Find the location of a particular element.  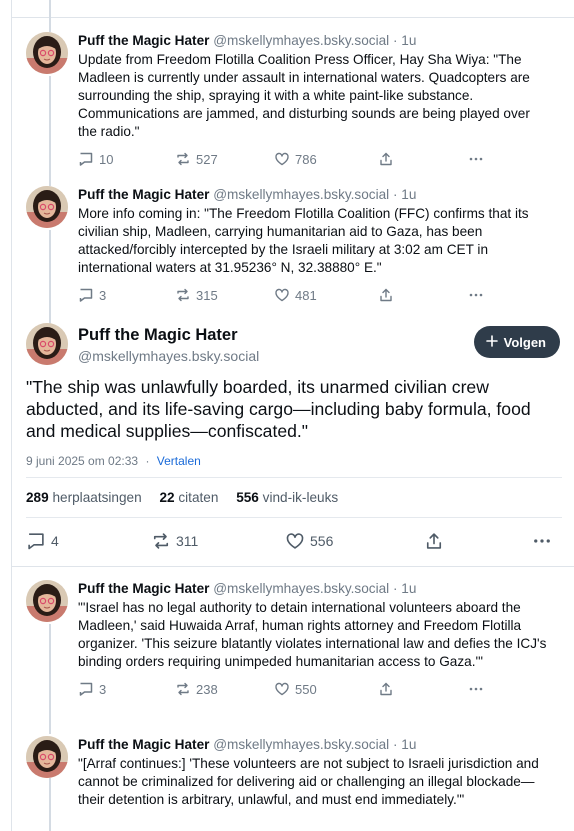

focused-post-actions: 4 311 556 is located at coordinates (292, 541).